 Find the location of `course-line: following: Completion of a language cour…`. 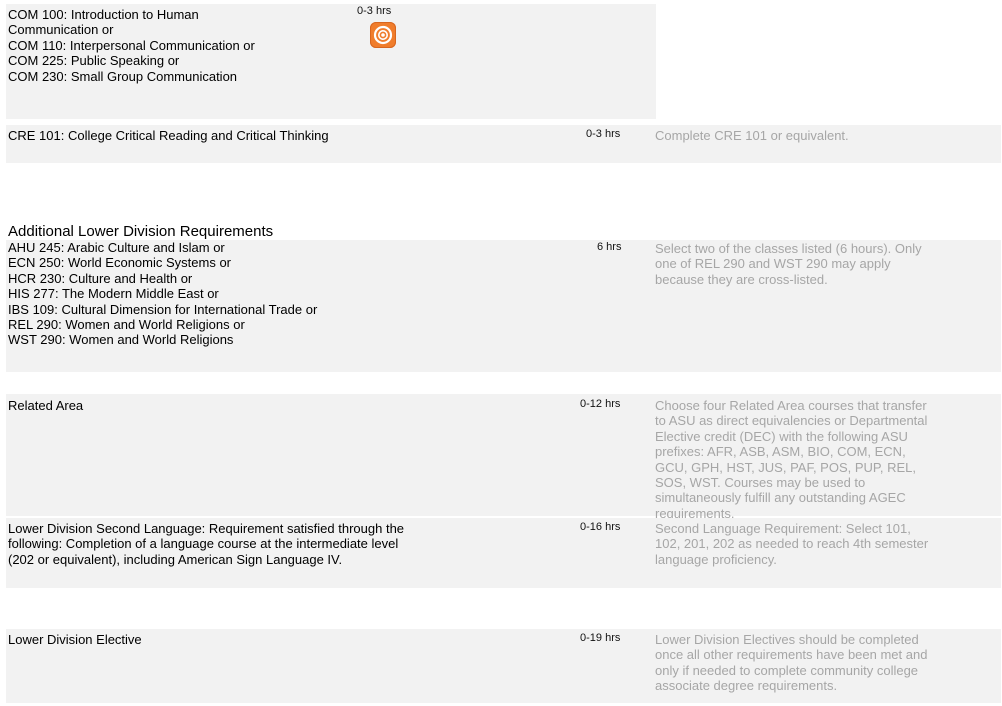

course-line: following: Completion of a language cour… is located at coordinates (203, 544).